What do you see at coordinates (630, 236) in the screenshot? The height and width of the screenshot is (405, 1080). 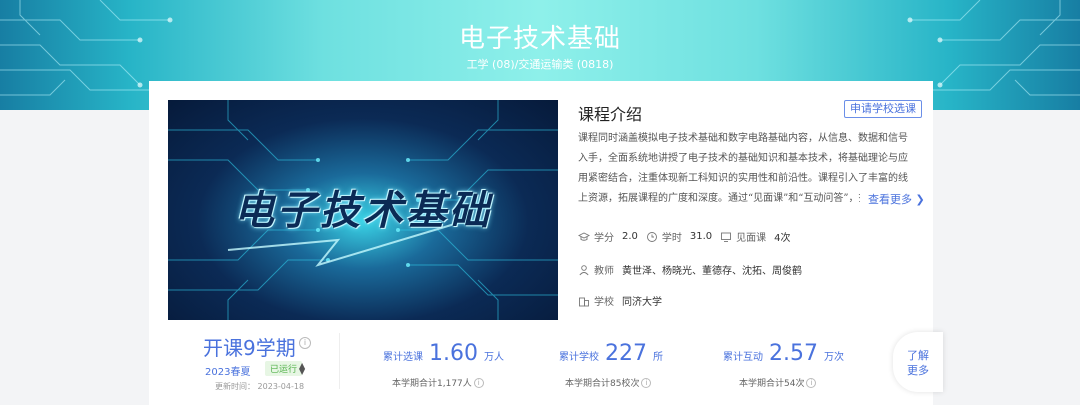 I see `credit-value: 2.0` at bounding box center [630, 236].